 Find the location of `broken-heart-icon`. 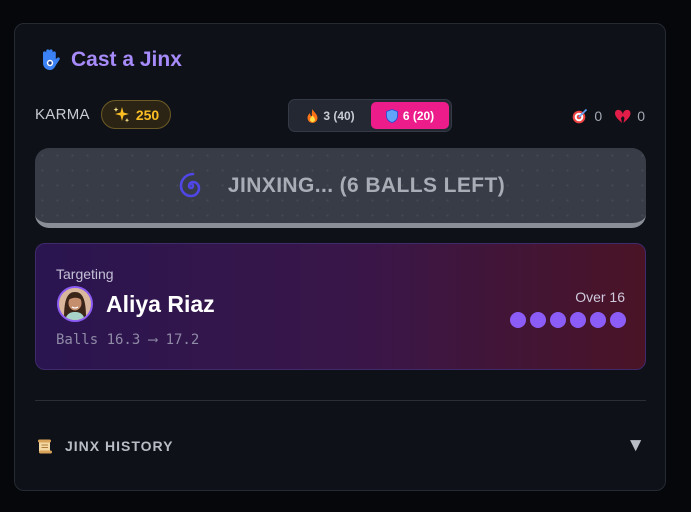

broken-heart-icon is located at coordinates (623, 116).